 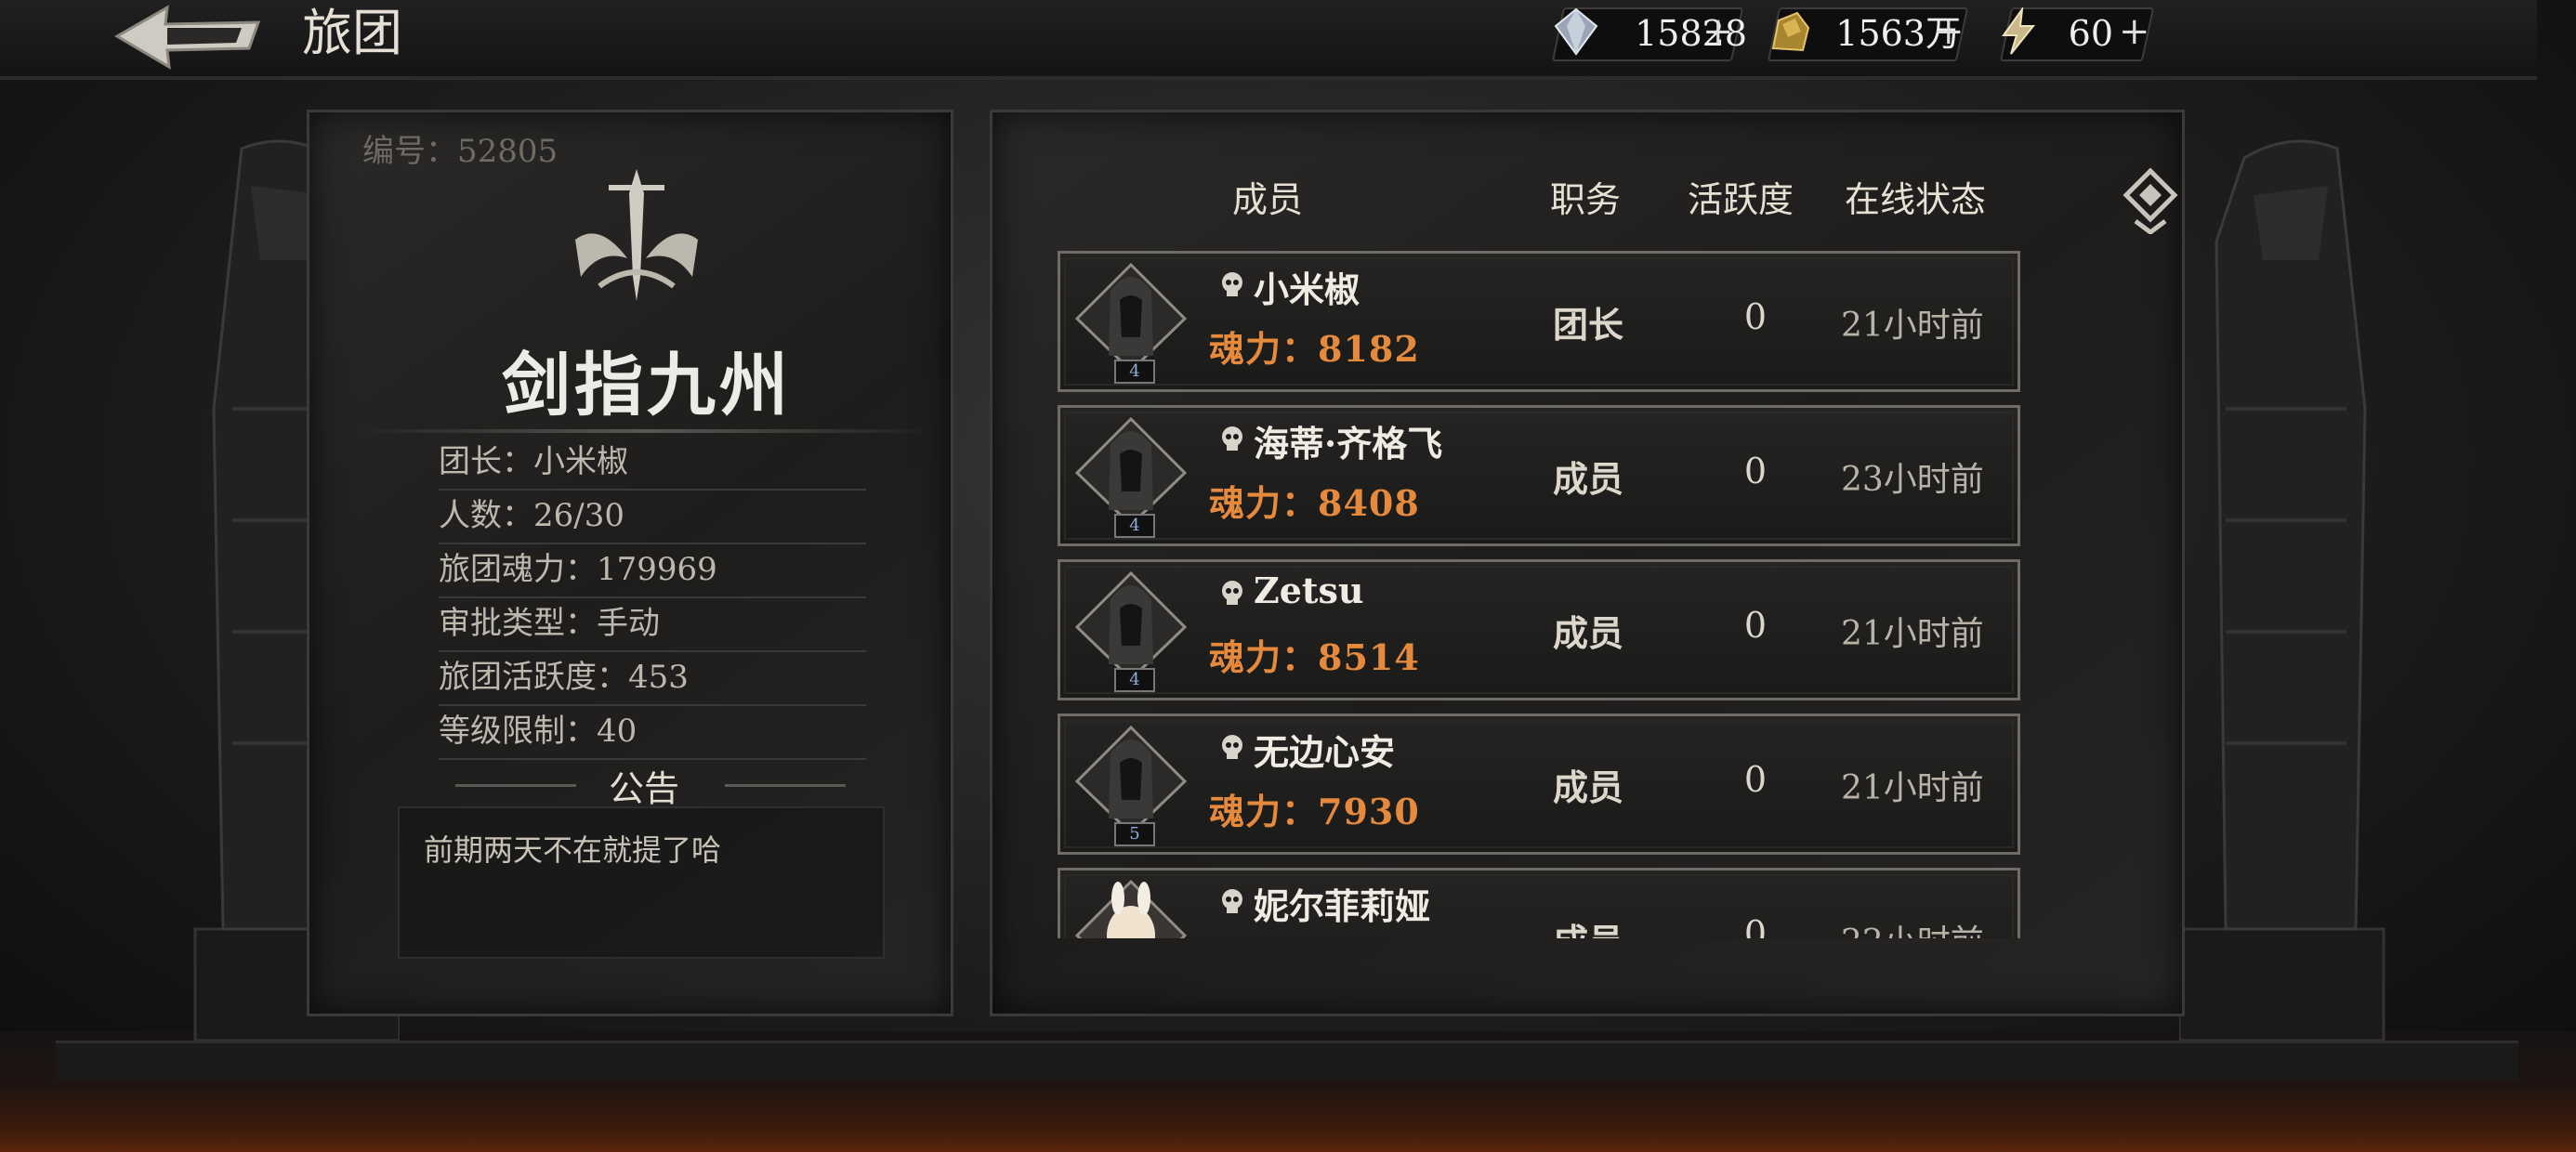 What do you see at coordinates (646, 431) in the screenshot?
I see `divider` at bounding box center [646, 431].